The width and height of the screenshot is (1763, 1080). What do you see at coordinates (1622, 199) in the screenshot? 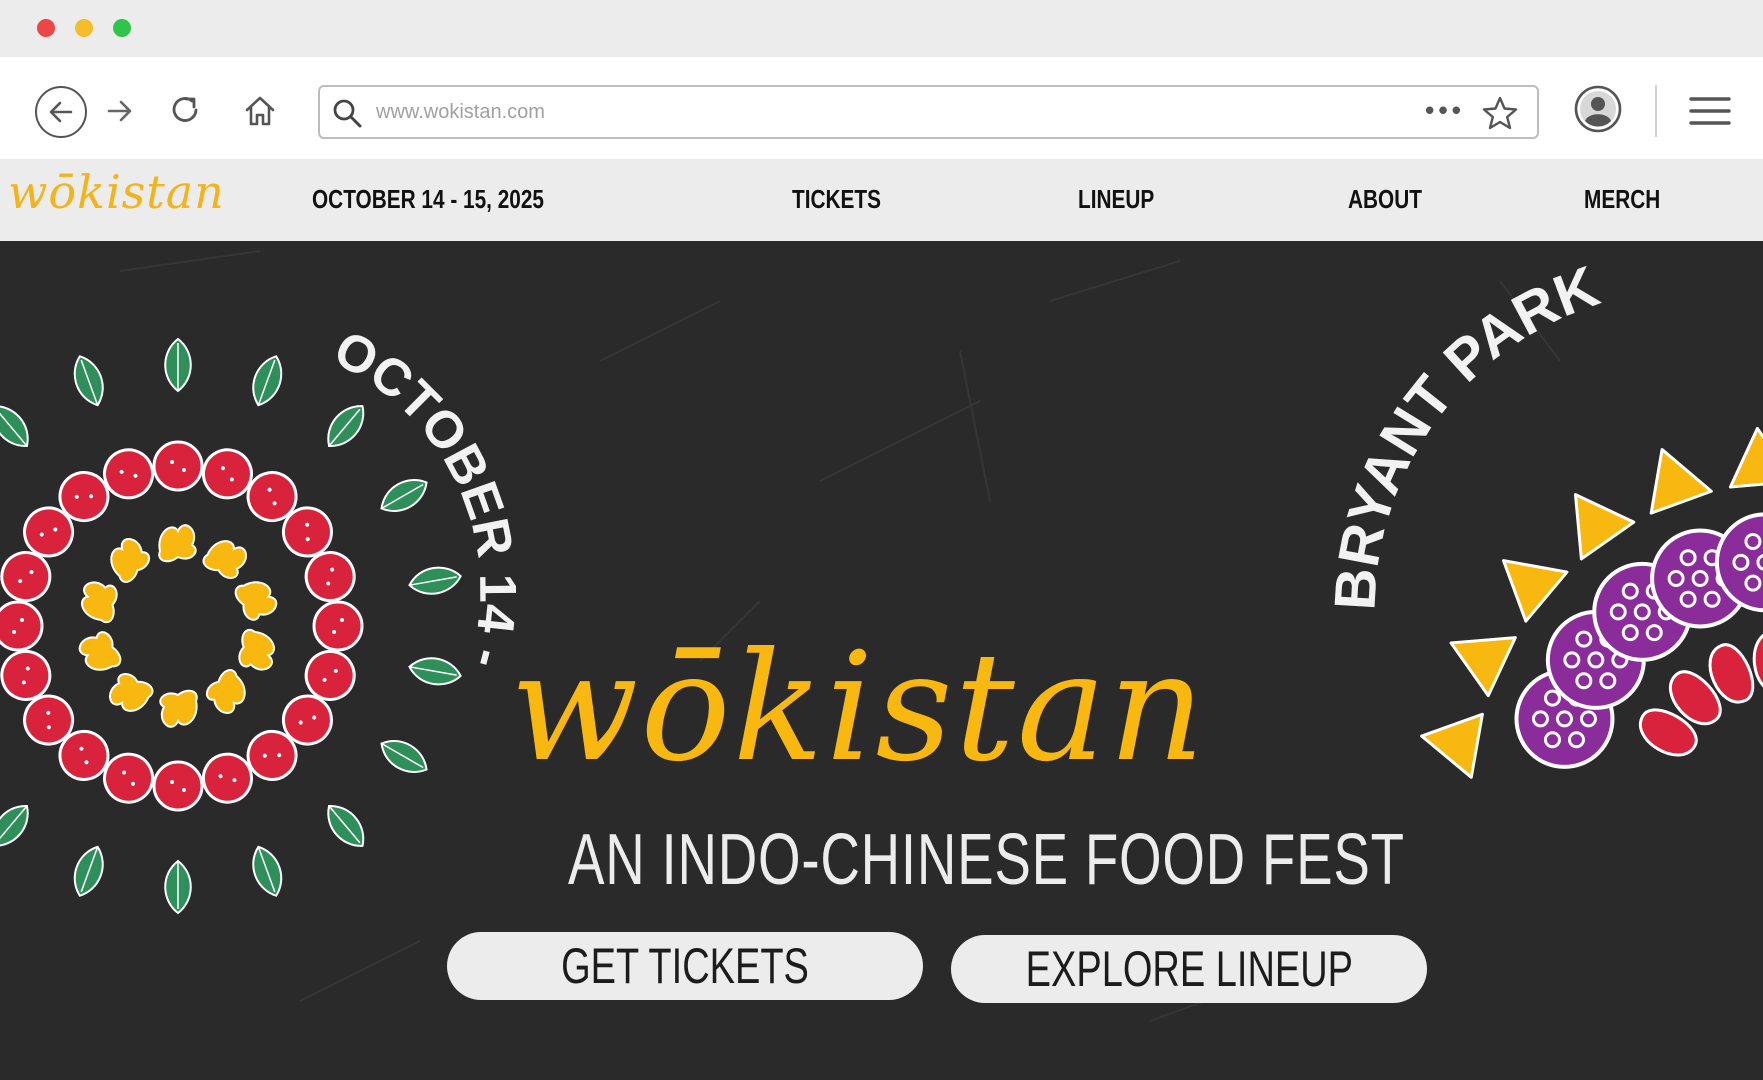
I see `nav-merch: MERCH` at bounding box center [1622, 199].